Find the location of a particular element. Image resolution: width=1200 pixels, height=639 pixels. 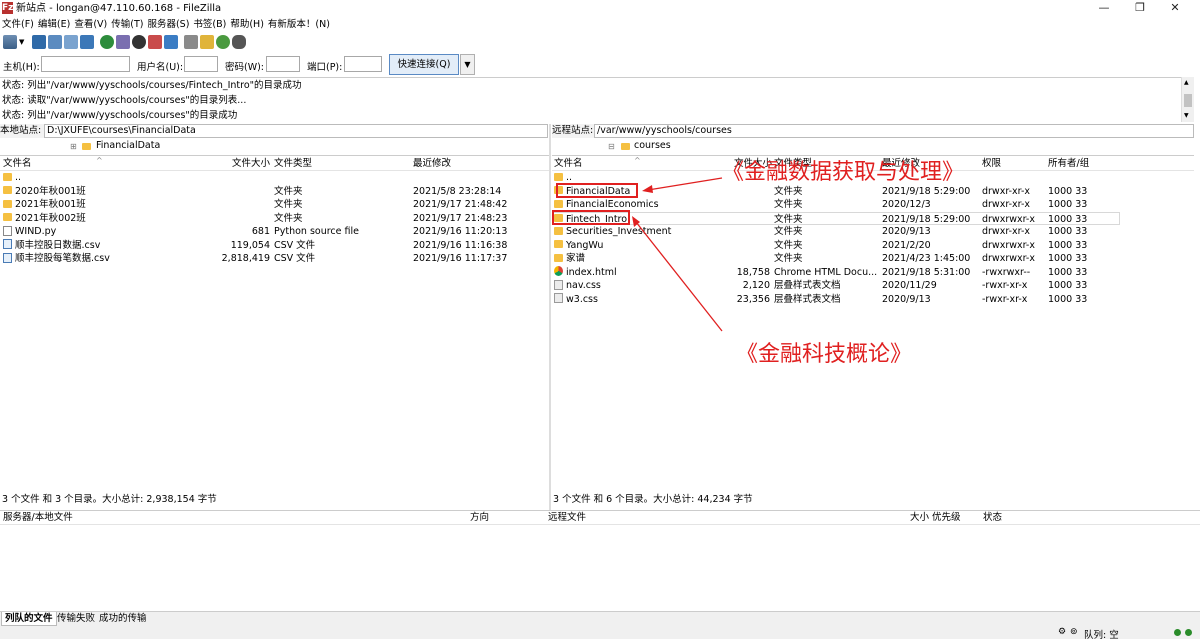

maximize-icon: ❐ is located at coordinates (1140, 8).